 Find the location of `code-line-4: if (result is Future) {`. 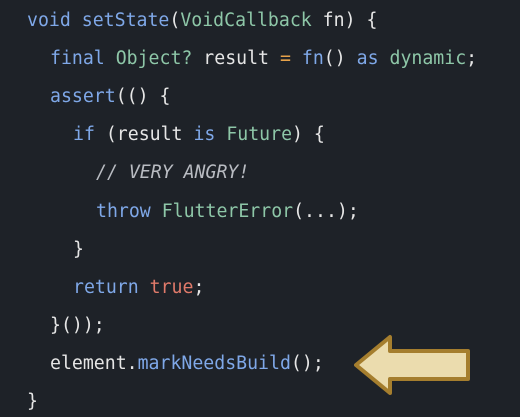

code-line-4: if (result is Future) { is located at coordinates (199, 135).